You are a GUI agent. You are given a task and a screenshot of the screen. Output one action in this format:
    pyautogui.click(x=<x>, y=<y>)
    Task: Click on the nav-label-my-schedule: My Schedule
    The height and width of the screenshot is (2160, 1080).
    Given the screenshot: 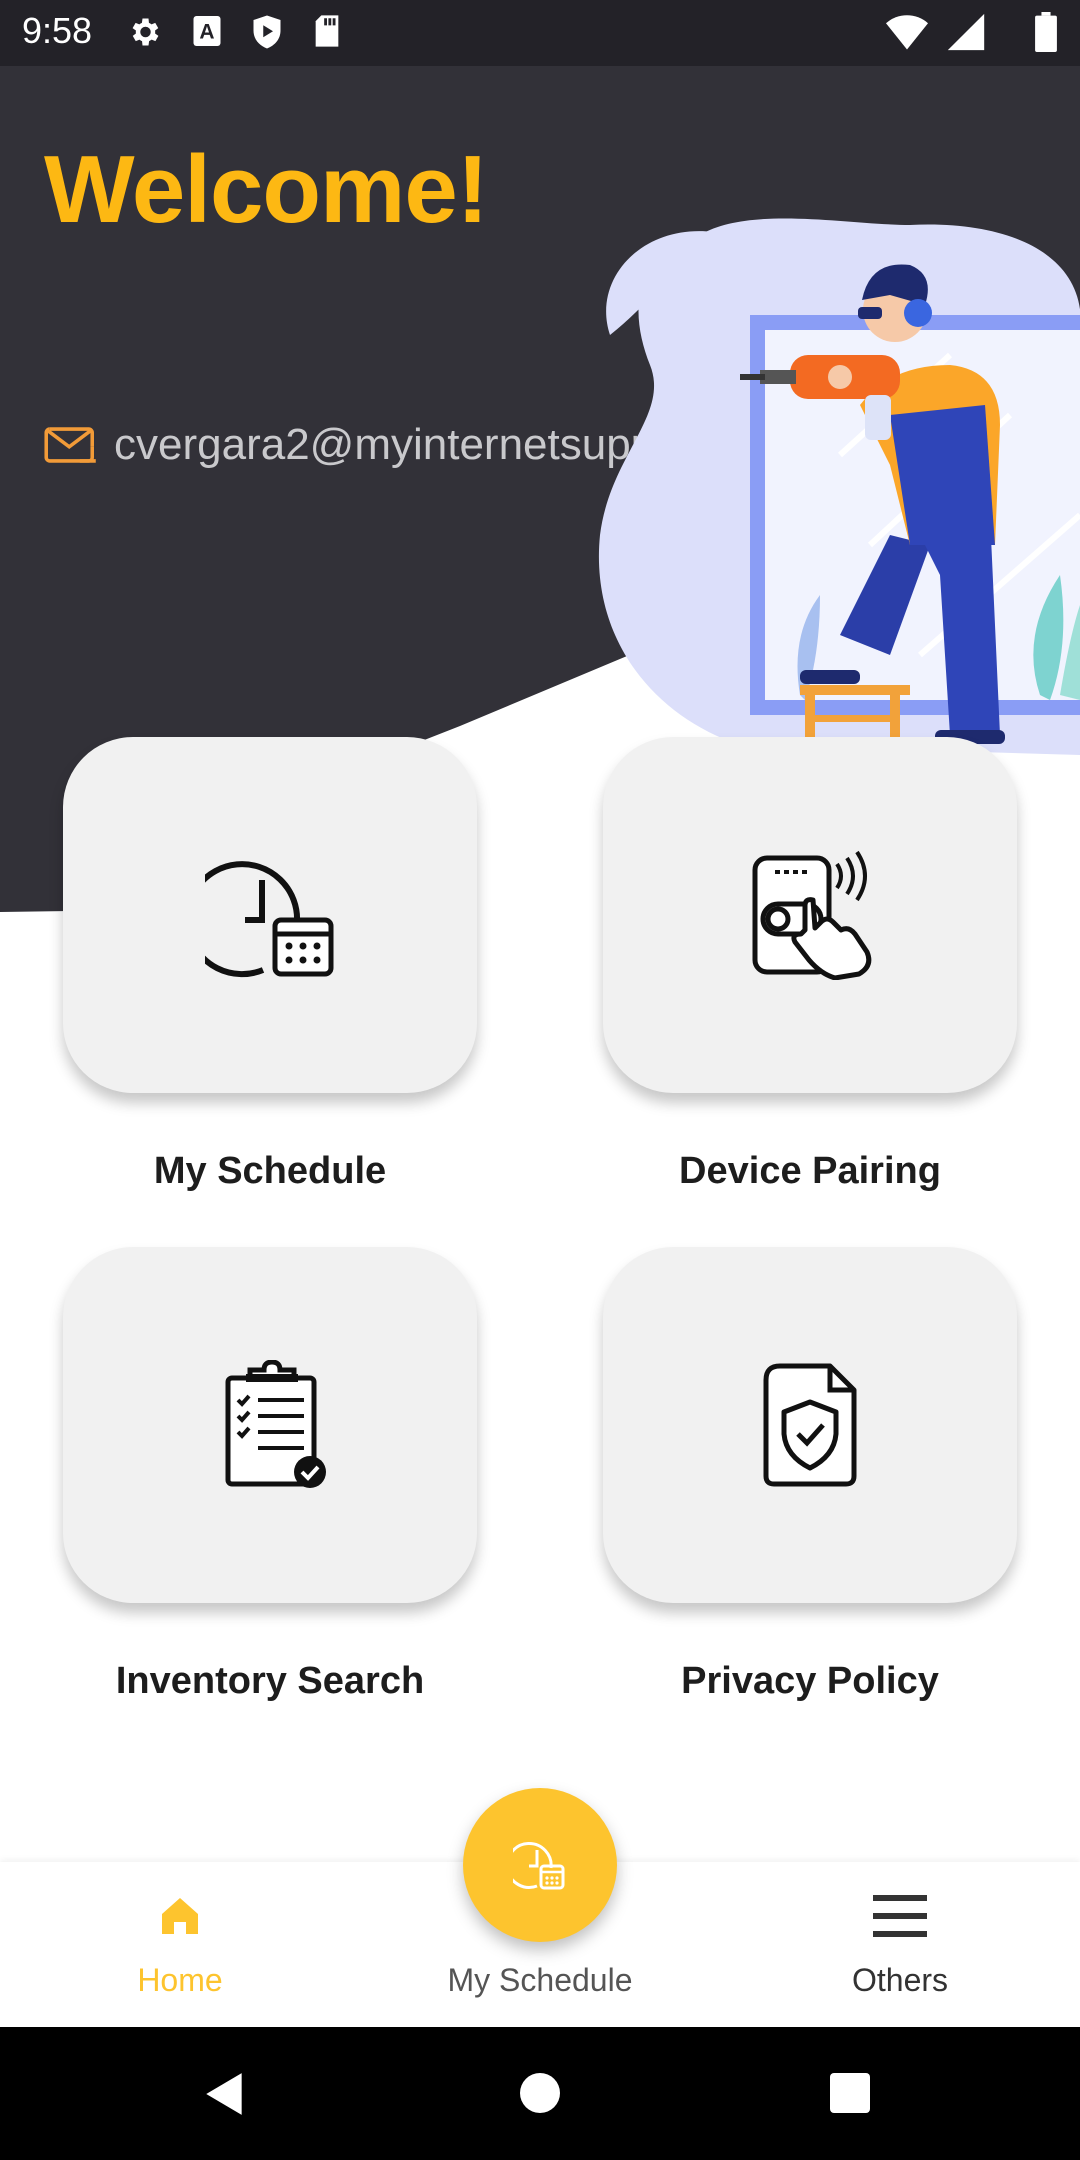 What is the action you would take?
    pyautogui.click(x=540, y=1980)
    